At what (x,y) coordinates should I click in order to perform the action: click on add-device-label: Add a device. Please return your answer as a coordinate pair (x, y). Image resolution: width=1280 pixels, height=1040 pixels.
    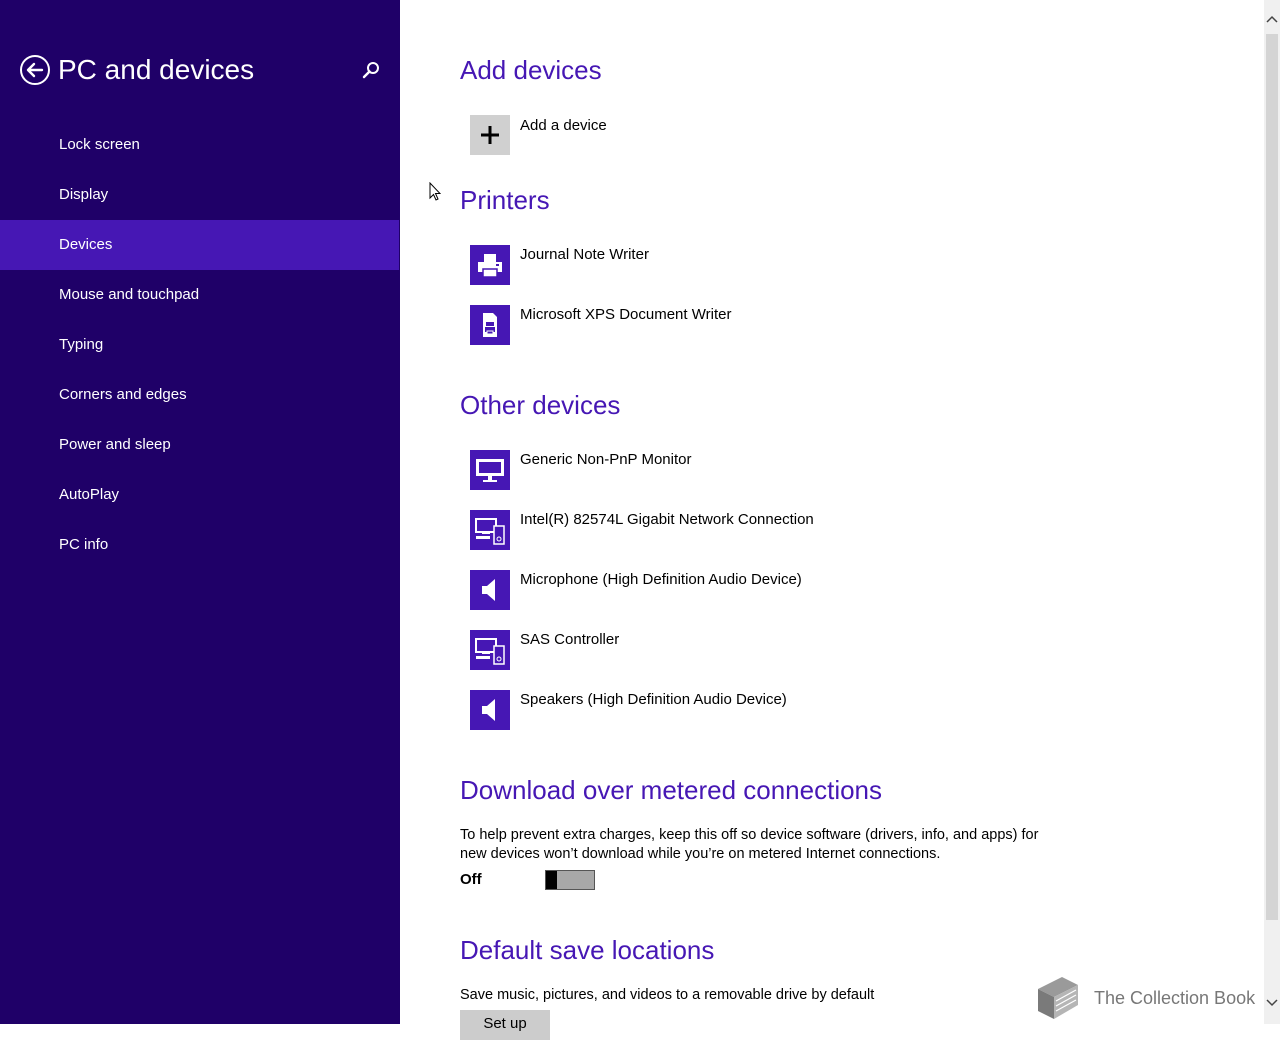
    Looking at the image, I should click on (563, 125).